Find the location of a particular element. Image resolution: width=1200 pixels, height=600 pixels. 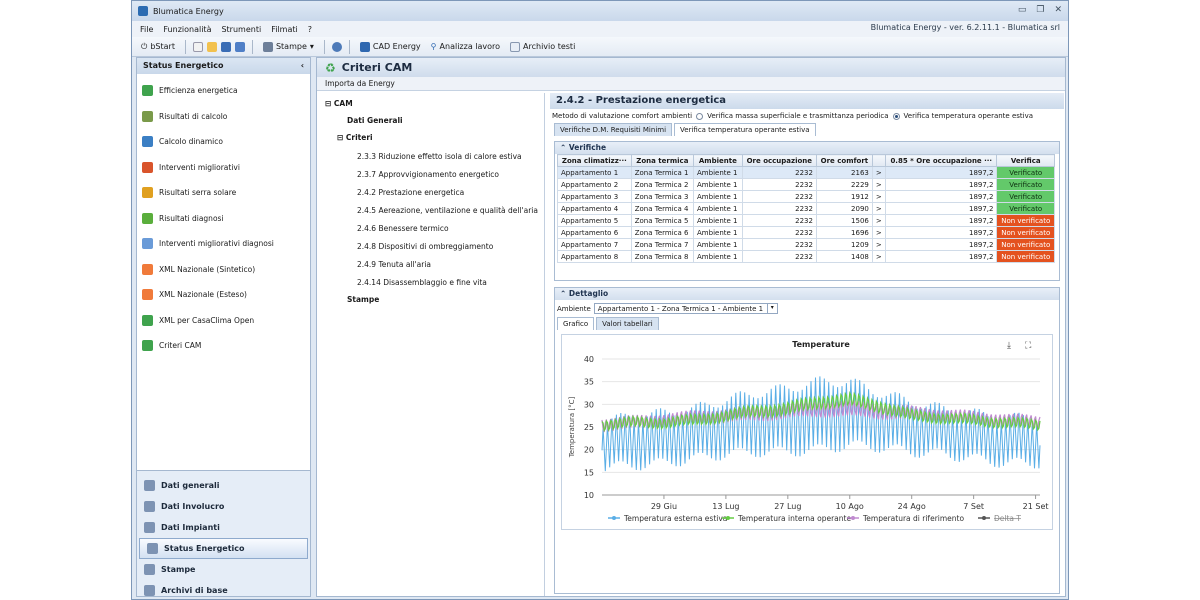

method-option-temperatura-radio is located at coordinates (896, 116).